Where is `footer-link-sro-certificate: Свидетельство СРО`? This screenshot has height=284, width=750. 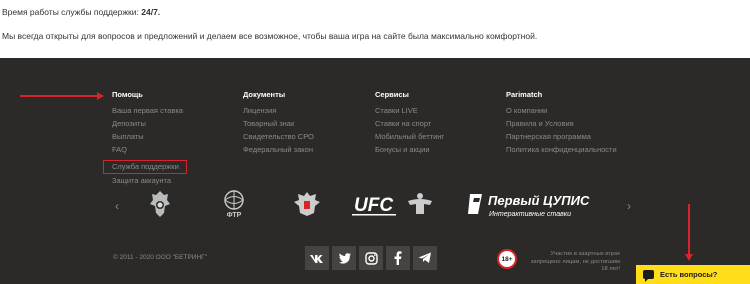
footer-link-sro-certificate: Свидетельство СРО is located at coordinates (278, 136).